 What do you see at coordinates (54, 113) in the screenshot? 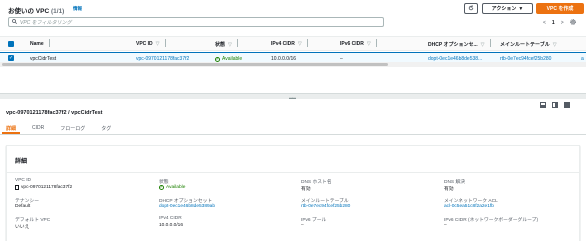
I see `detail-title: vpc-0970121178fac37f2 / vpcCidrTest` at bounding box center [54, 113].